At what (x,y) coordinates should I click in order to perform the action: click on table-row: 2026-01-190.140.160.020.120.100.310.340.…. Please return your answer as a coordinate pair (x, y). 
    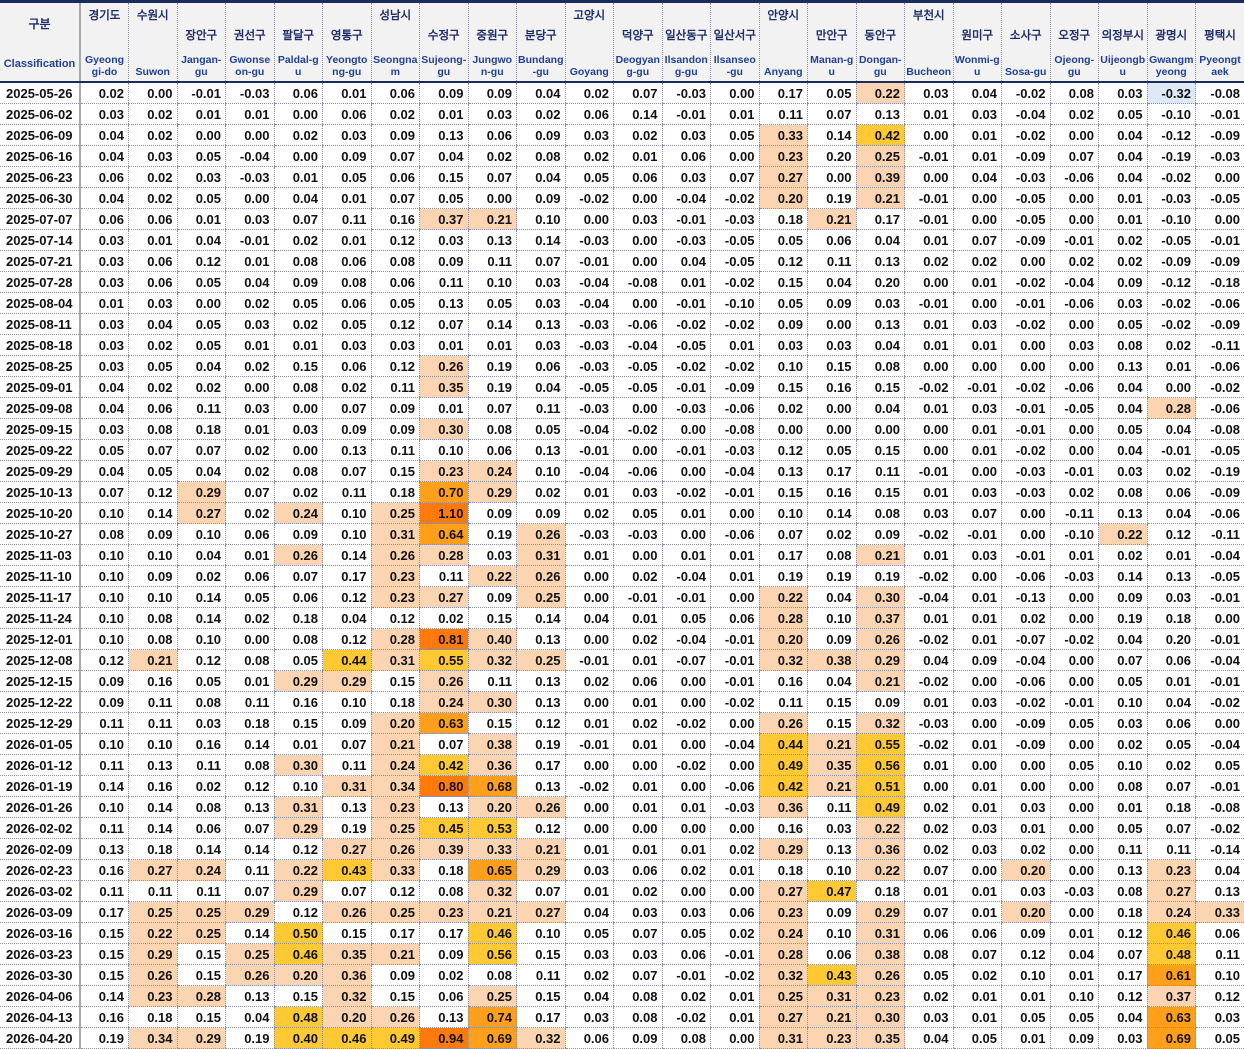
    Looking at the image, I should click on (622, 786).